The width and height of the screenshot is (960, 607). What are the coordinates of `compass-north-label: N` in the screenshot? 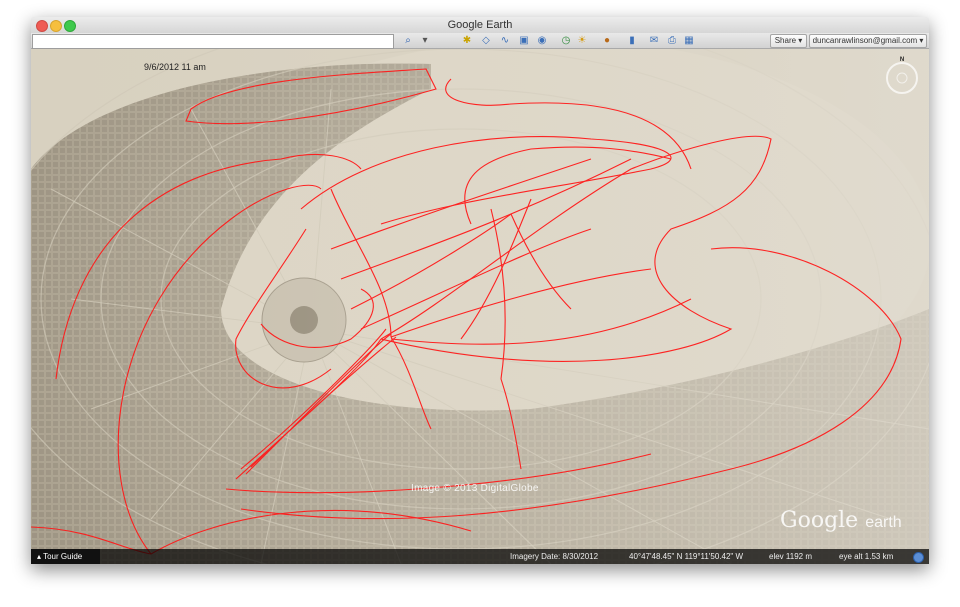 It's located at (902, 60).